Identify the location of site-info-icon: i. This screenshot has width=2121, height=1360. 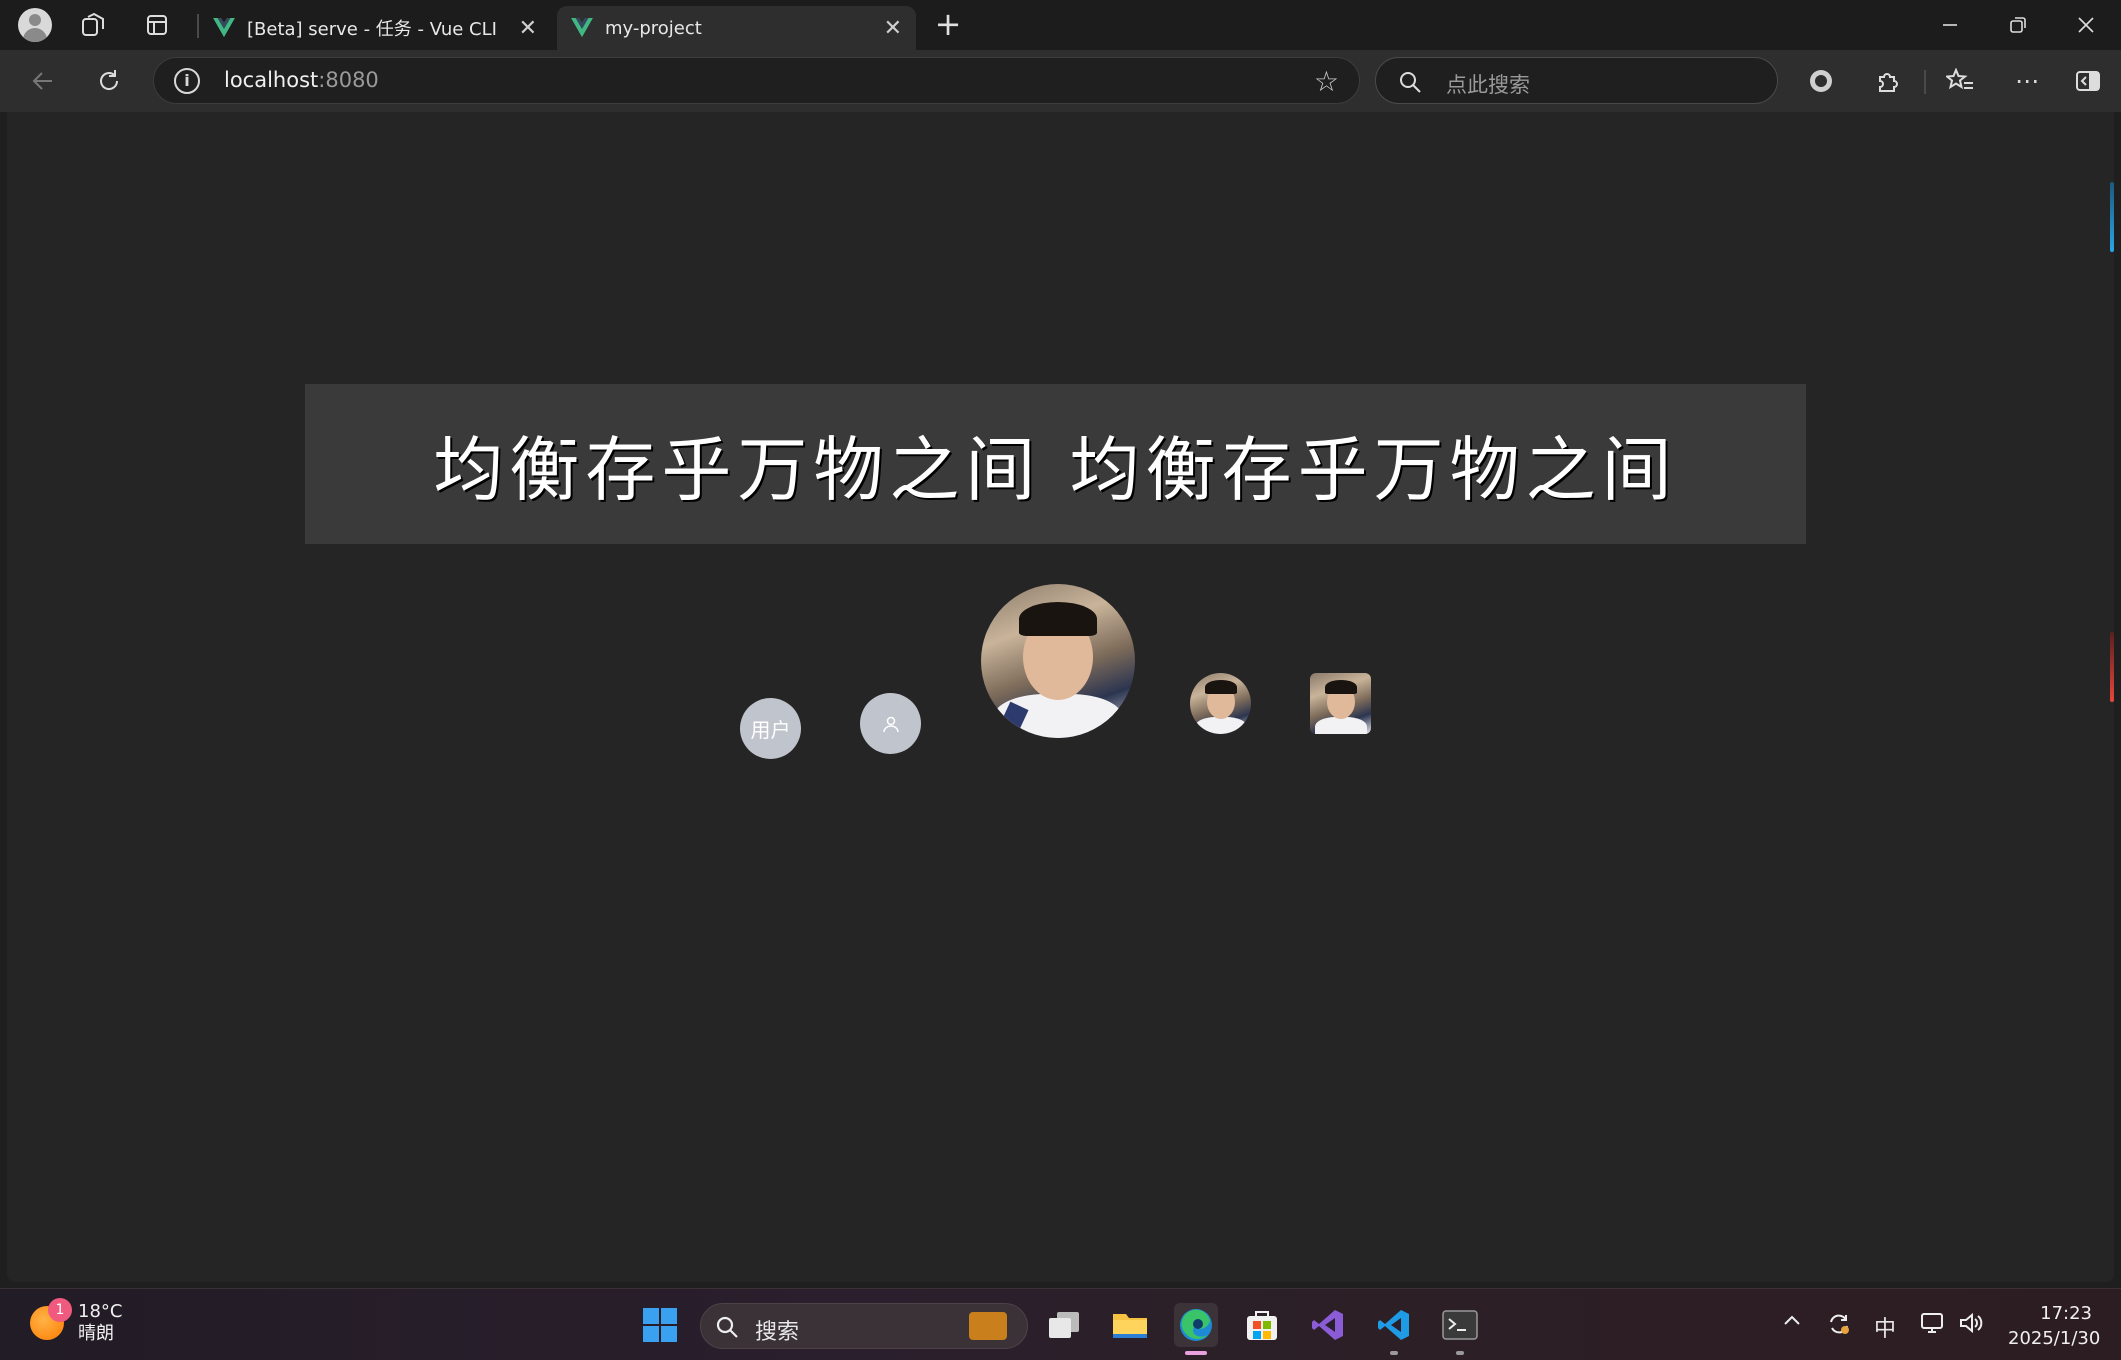
(187, 81).